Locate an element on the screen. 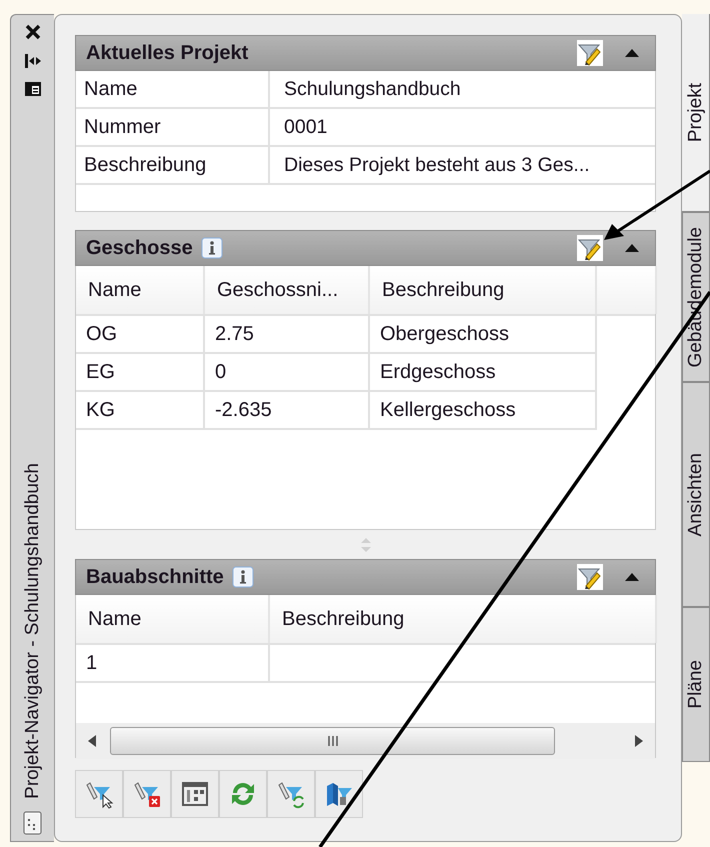 The width and height of the screenshot is (710, 847). palette-title: Projekt-Navigator - Schulungshandbuch is located at coordinates (33, 631).